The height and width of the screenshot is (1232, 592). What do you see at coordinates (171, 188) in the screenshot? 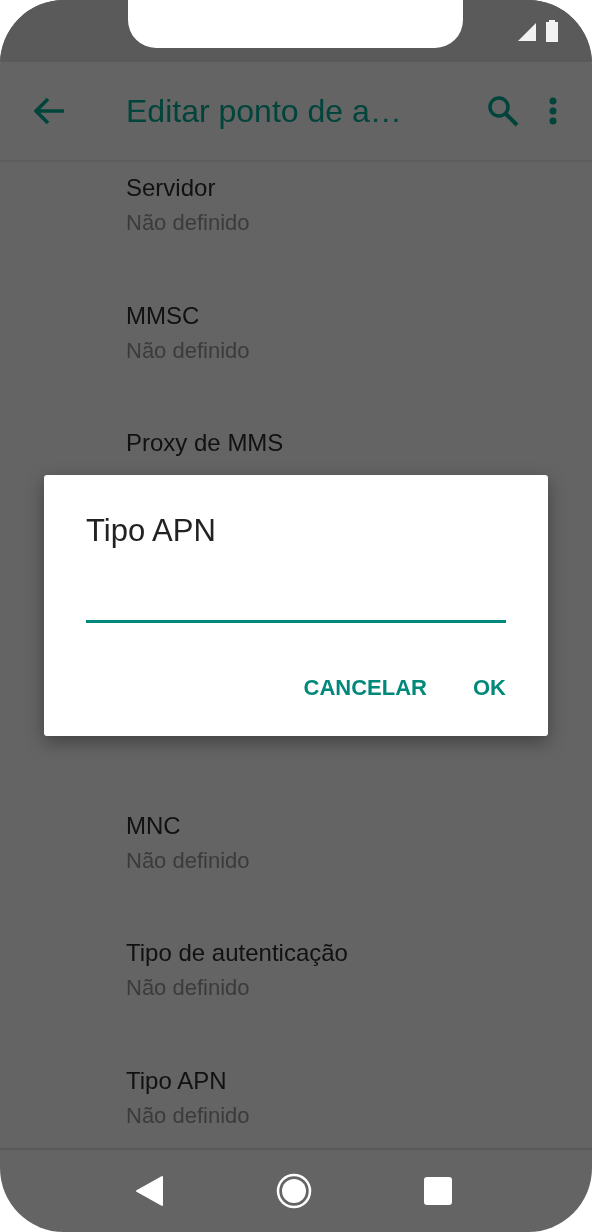
I see `setting-title: Servidor` at bounding box center [171, 188].